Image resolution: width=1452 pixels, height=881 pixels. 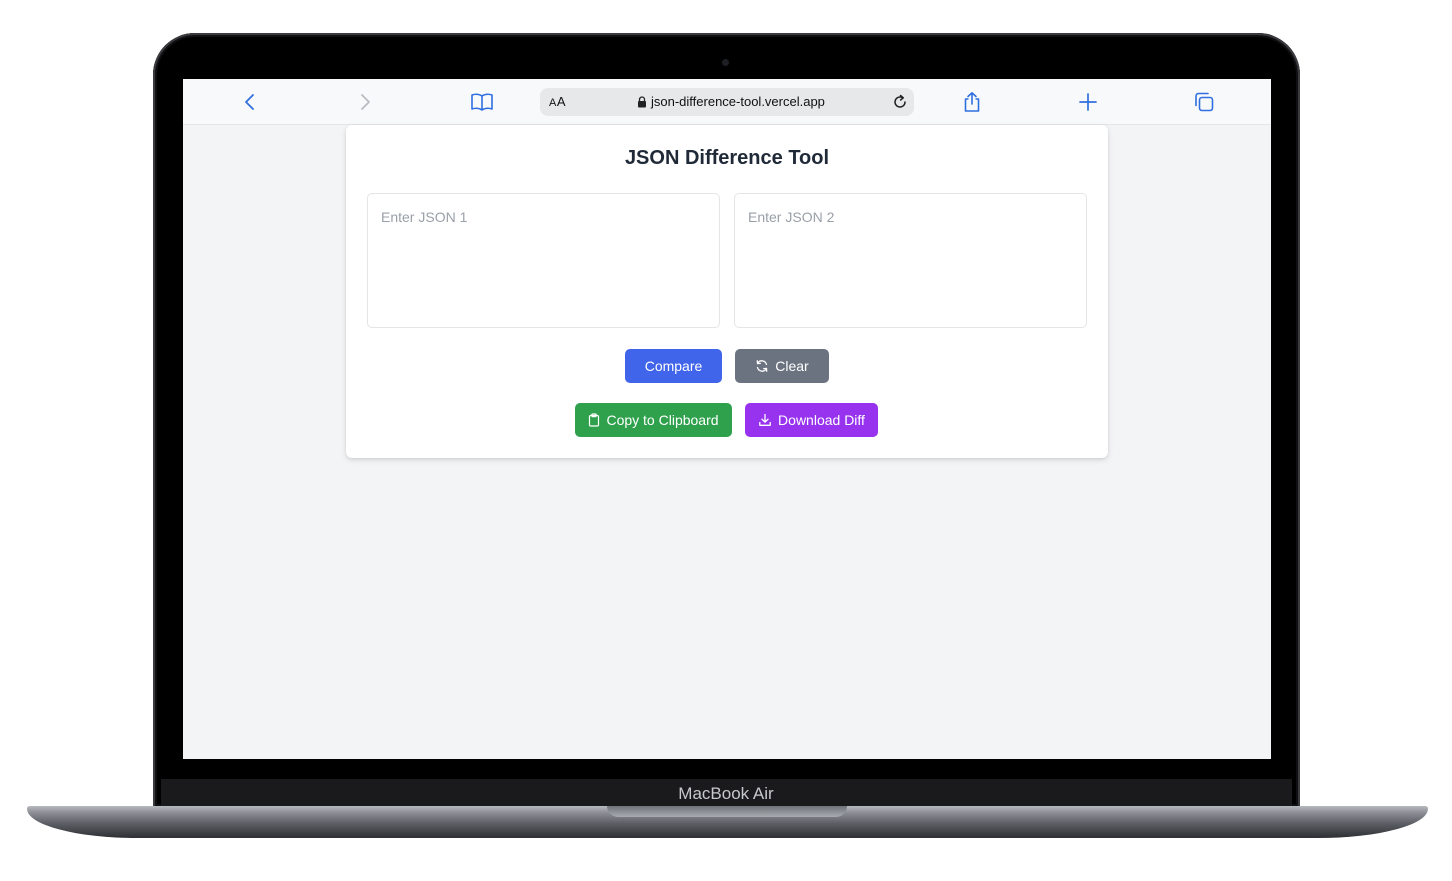 I want to click on refresh-icon, so click(x=762, y=366).